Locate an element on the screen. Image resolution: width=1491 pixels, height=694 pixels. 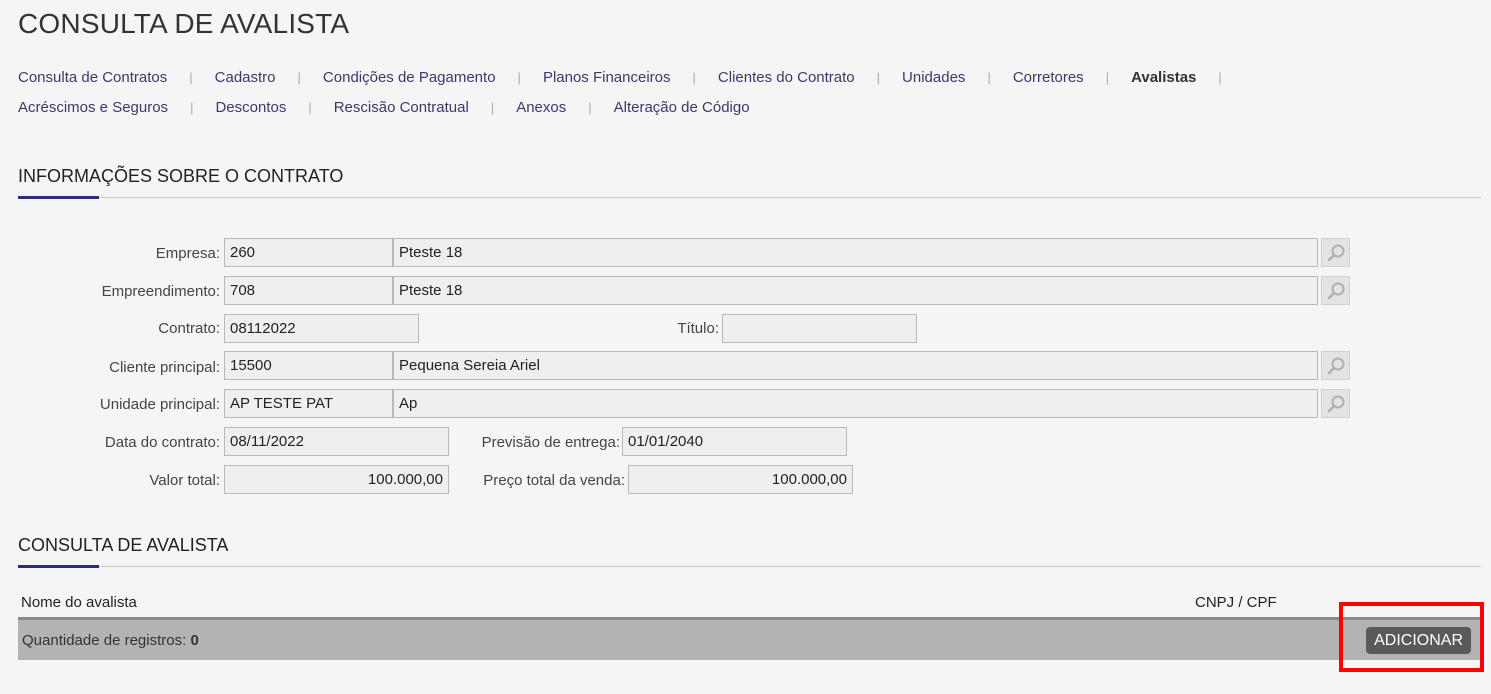
empresa-code-field: 260 is located at coordinates (308, 252).